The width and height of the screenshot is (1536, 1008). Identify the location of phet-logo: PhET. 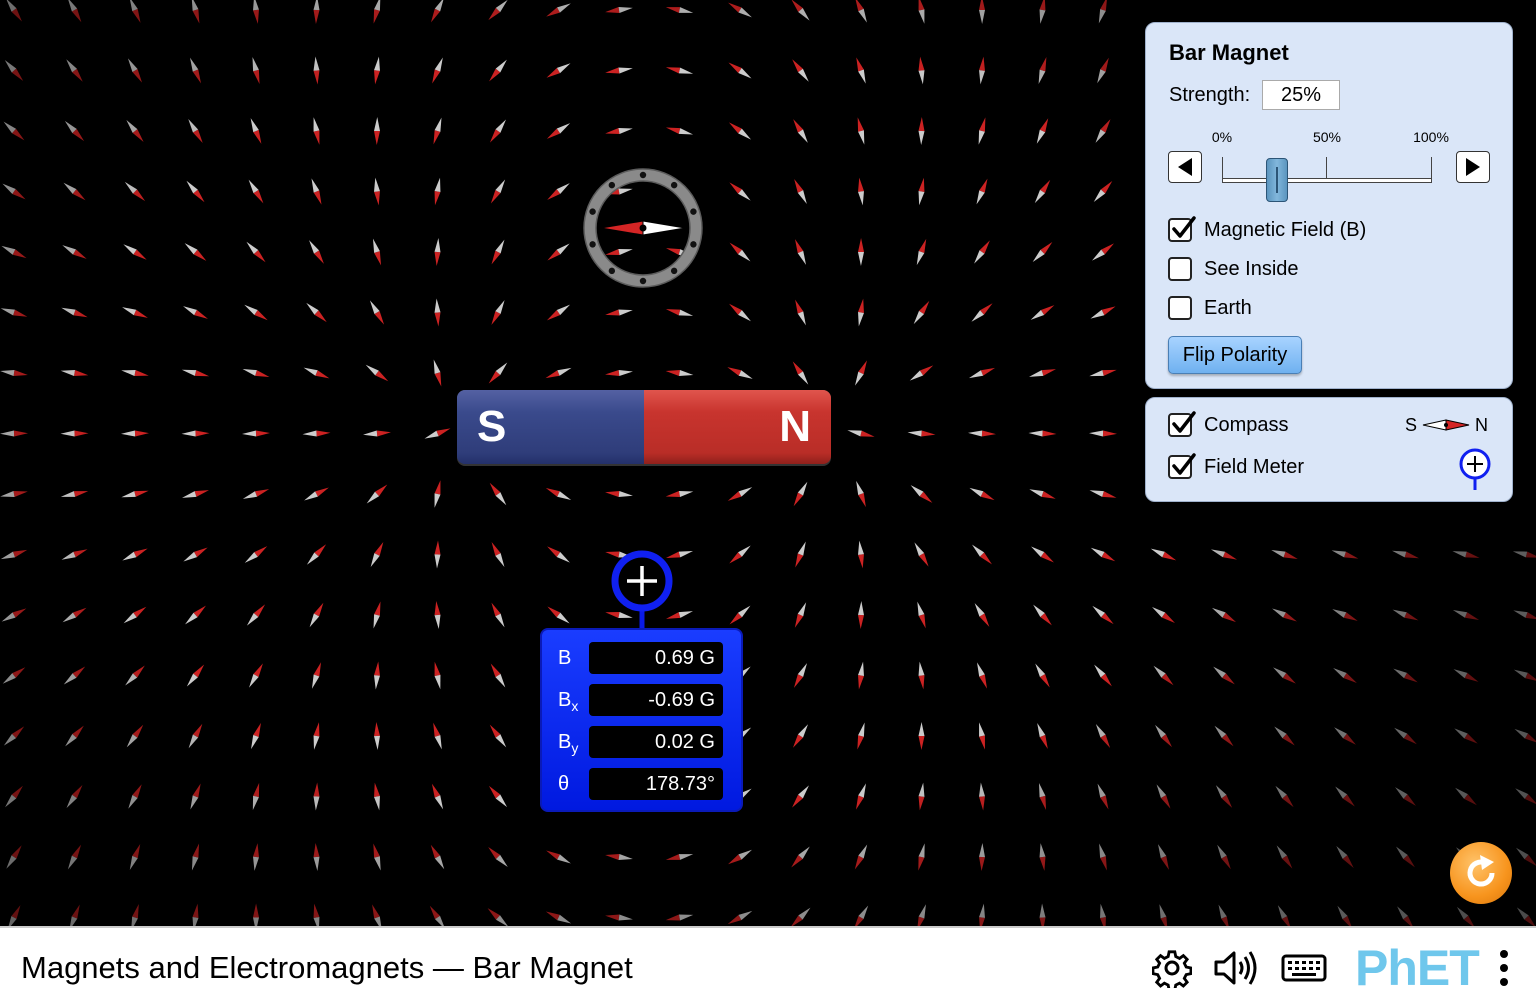
(1417, 968).